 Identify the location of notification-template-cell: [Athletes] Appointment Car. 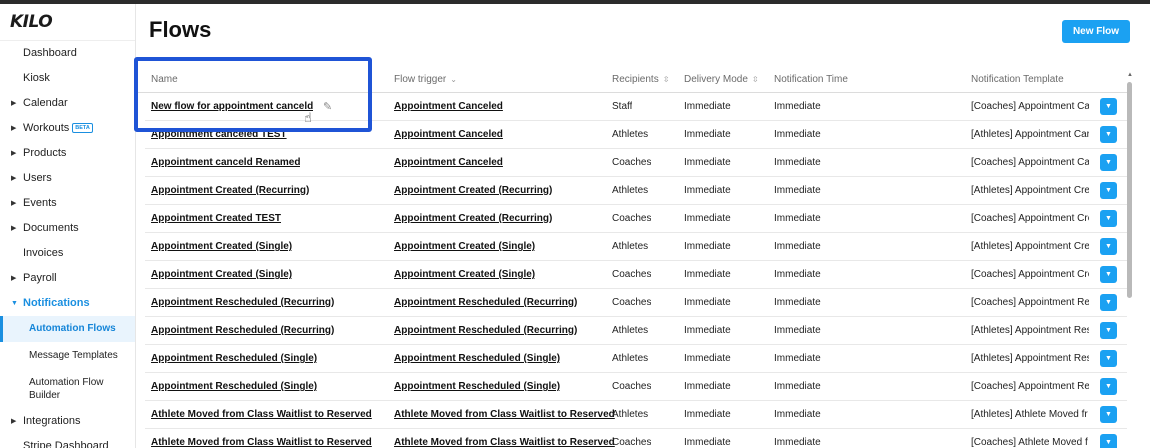
(1030, 134).